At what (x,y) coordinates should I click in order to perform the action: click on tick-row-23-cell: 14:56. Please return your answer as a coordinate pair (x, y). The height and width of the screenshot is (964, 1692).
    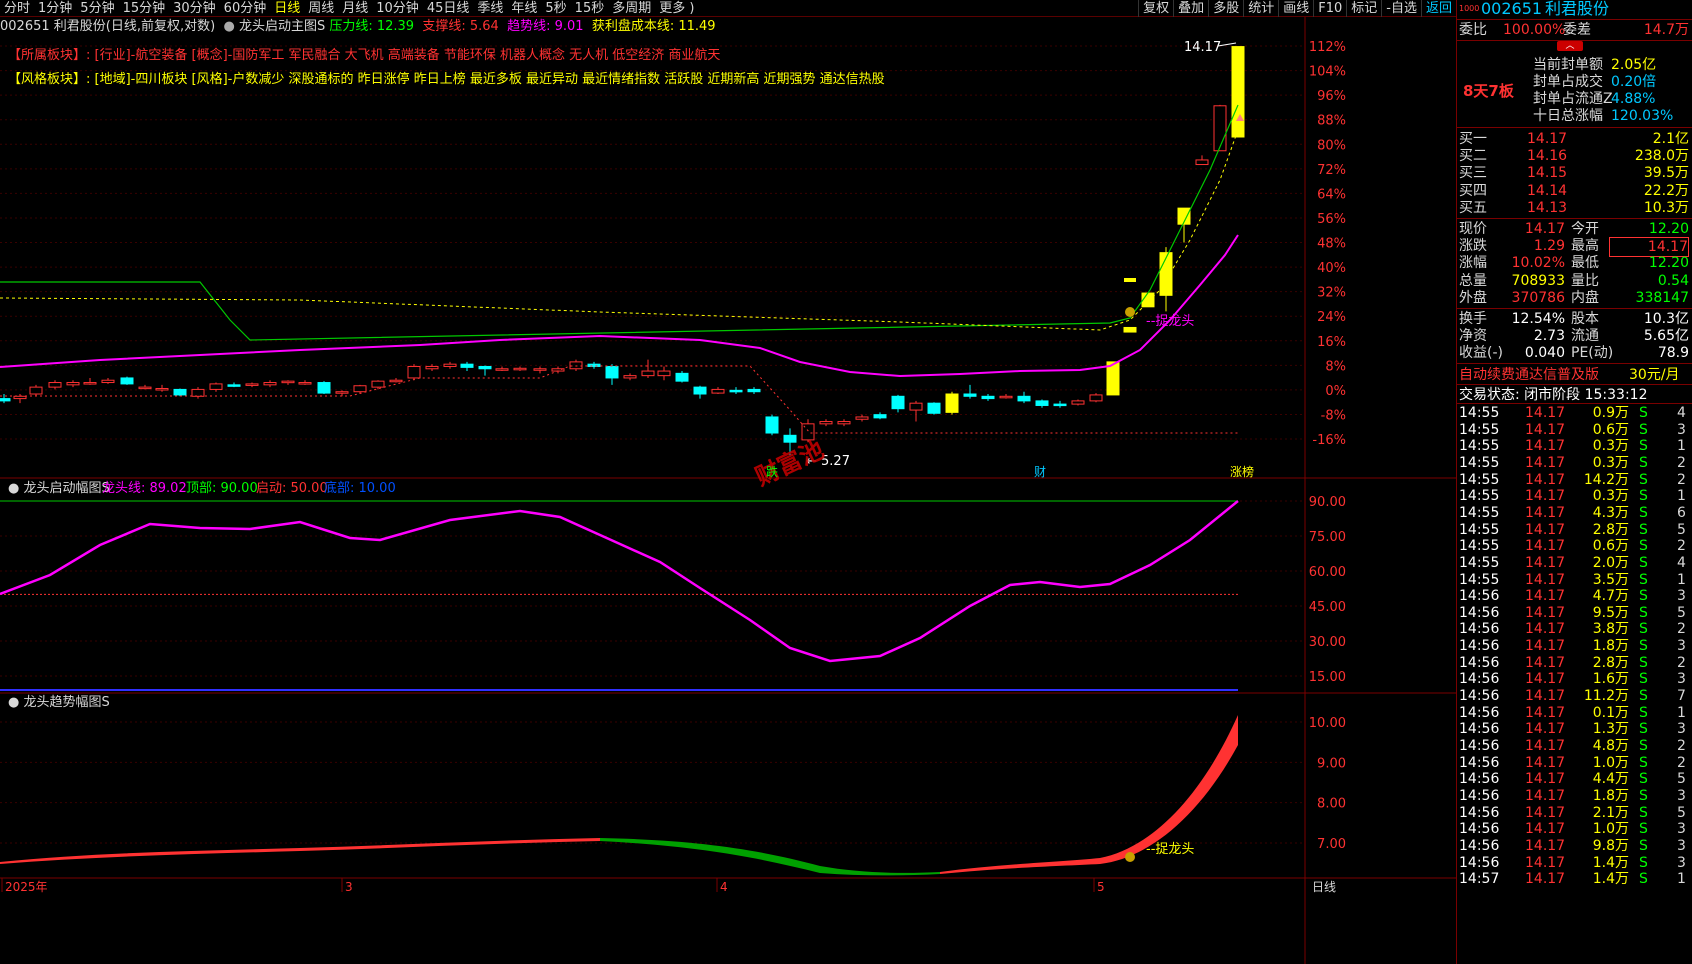
    Looking at the image, I should click on (1479, 795).